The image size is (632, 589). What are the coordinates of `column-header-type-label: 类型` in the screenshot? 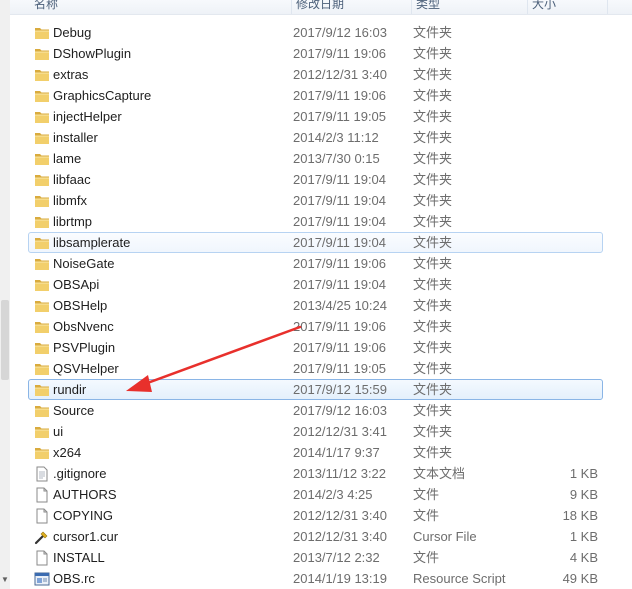 It's located at (428, 5).